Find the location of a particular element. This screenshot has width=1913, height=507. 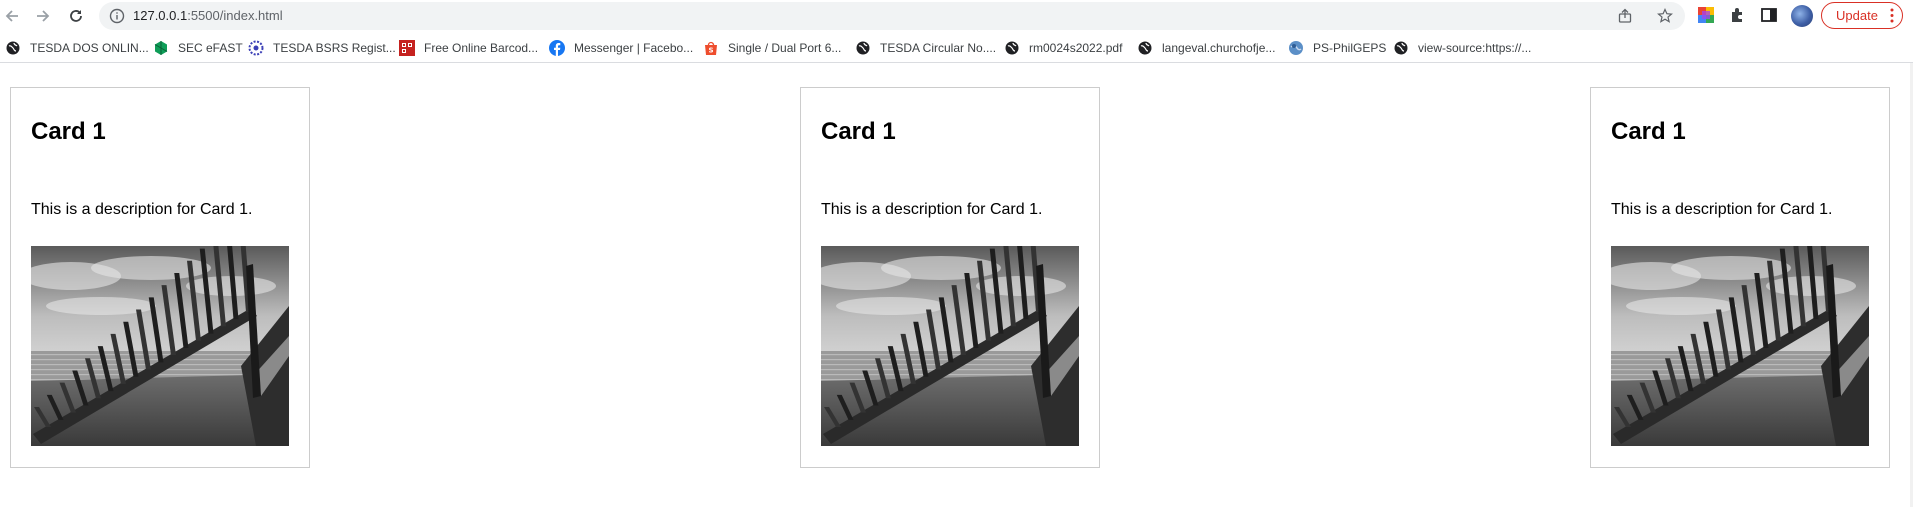

info-icon is located at coordinates (117, 16).